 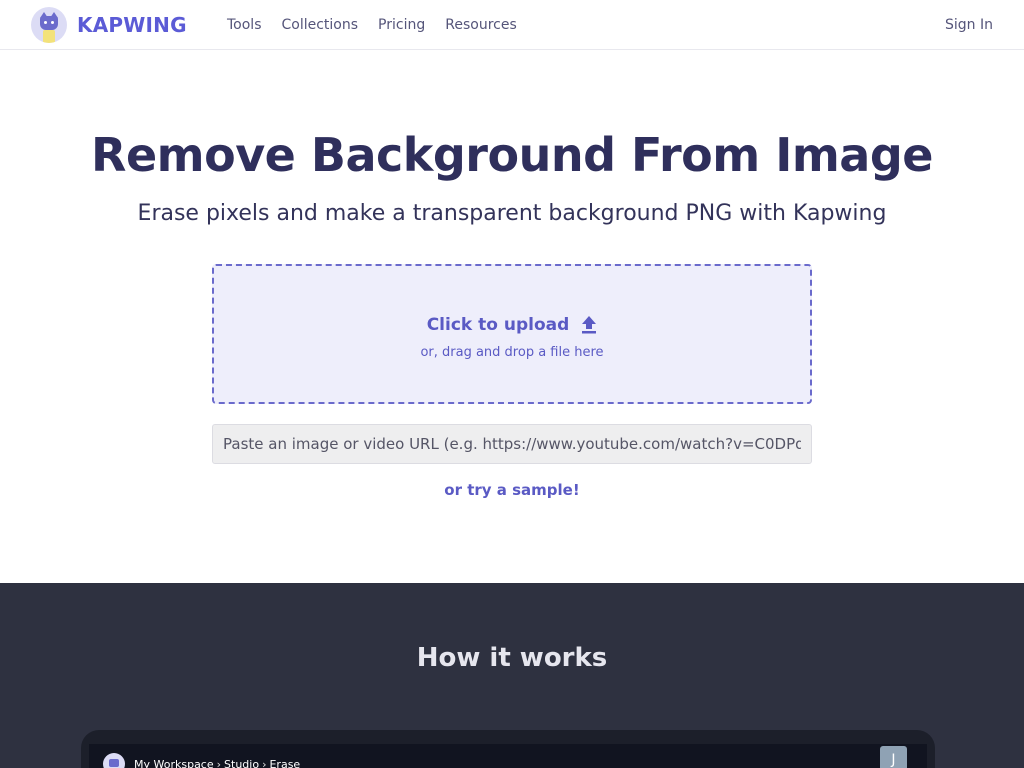 What do you see at coordinates (512, 444) in the screenshot?
I see `url-input` at bounding box center [512, 444].